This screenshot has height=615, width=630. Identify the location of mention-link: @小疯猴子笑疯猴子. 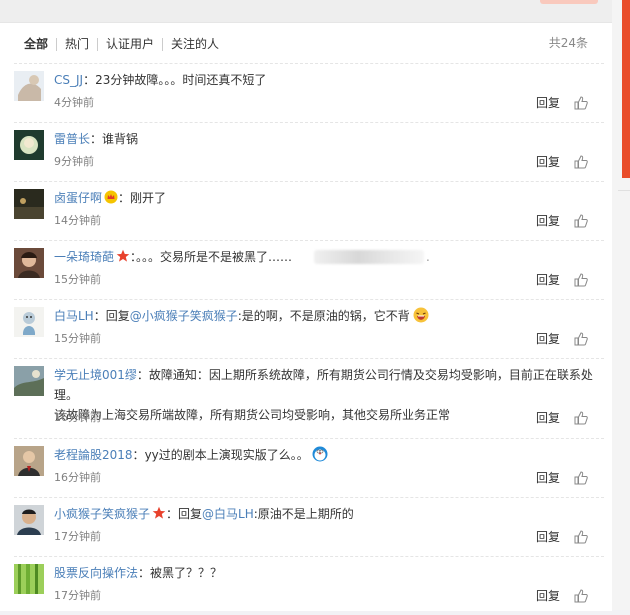
(184, 316).